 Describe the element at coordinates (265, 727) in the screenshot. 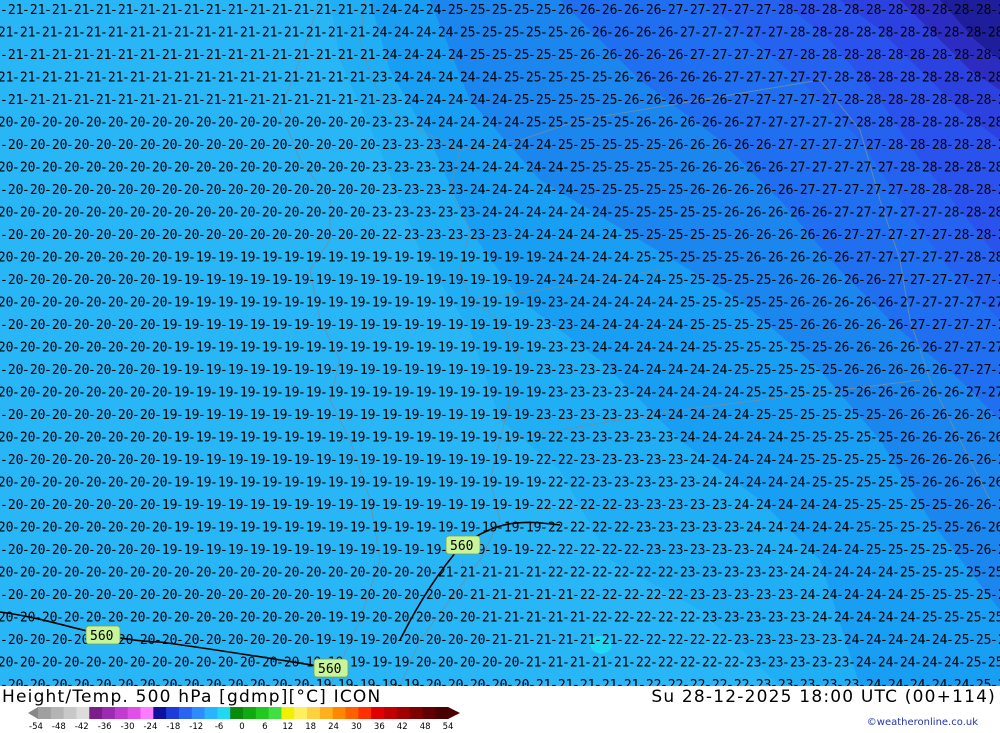

I see `scale-tick-label: 6` at that location.